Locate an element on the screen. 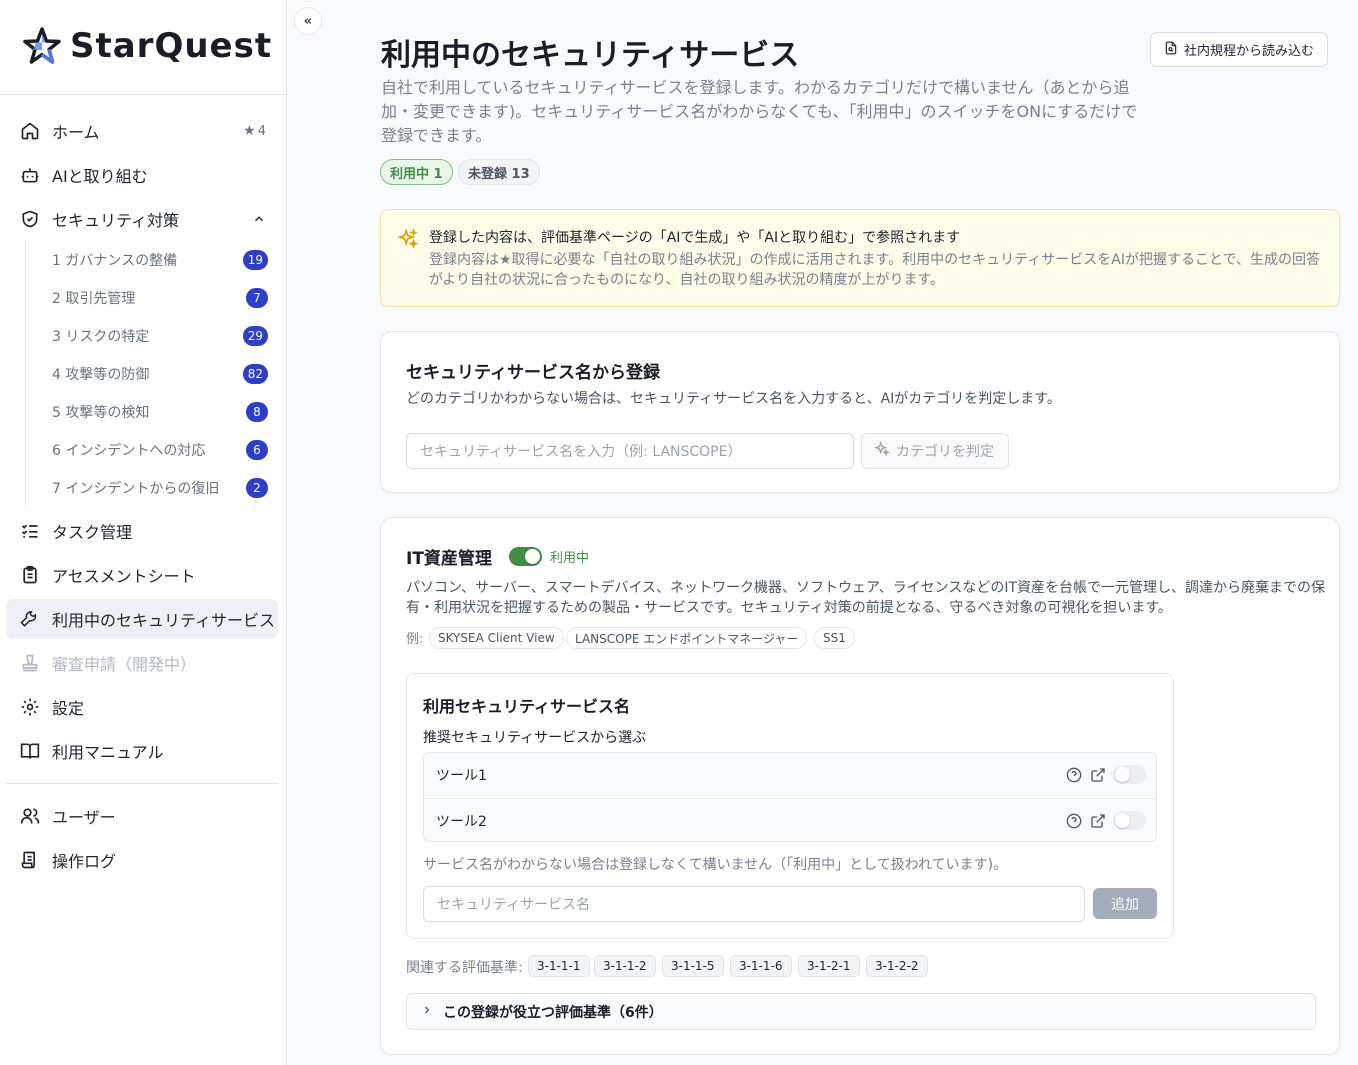  sidebar-item-label: ユーザー is located at coordinates (84, 817).